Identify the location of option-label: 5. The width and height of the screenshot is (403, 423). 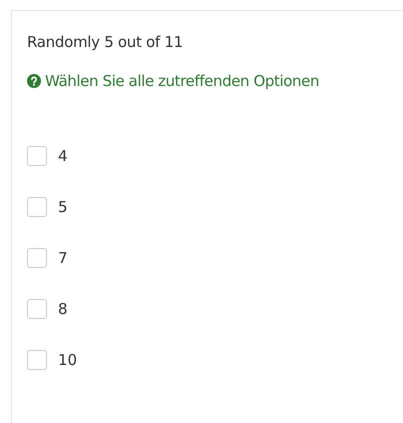
(63, 207).